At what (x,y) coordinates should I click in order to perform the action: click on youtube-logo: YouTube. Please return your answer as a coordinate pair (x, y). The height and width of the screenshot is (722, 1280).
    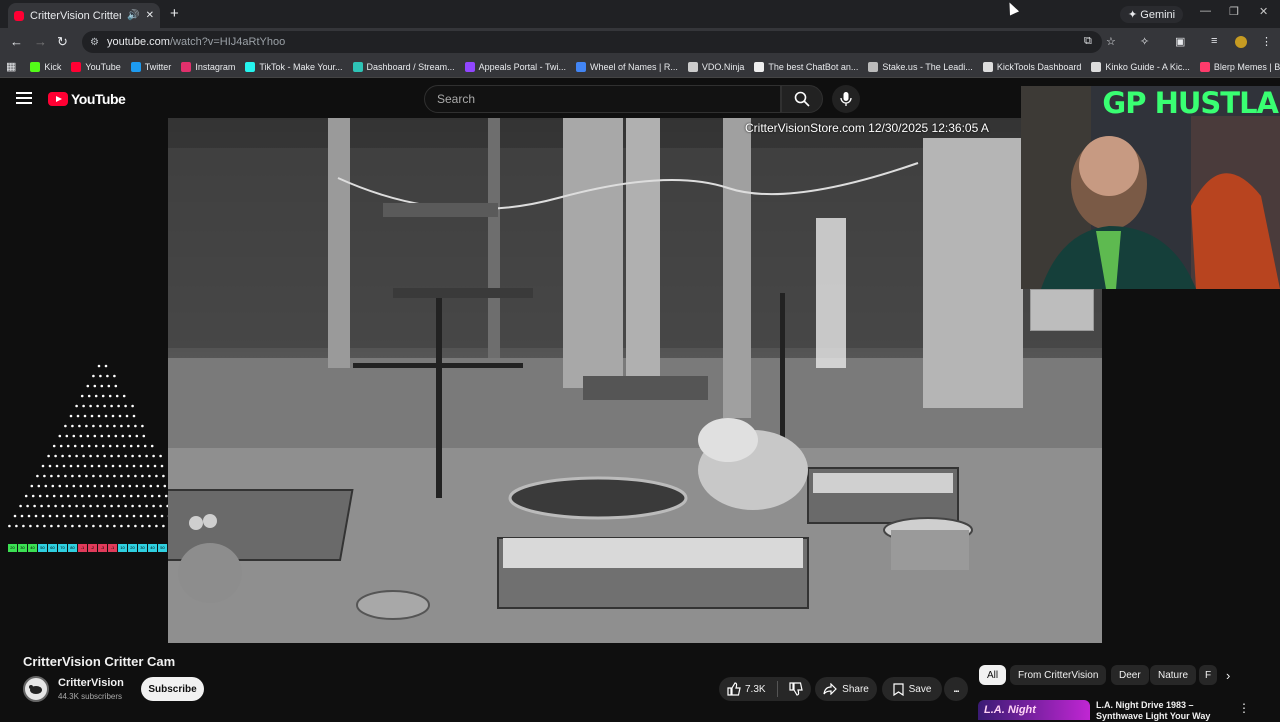
    Looking at the image, I should click on (87, 99).